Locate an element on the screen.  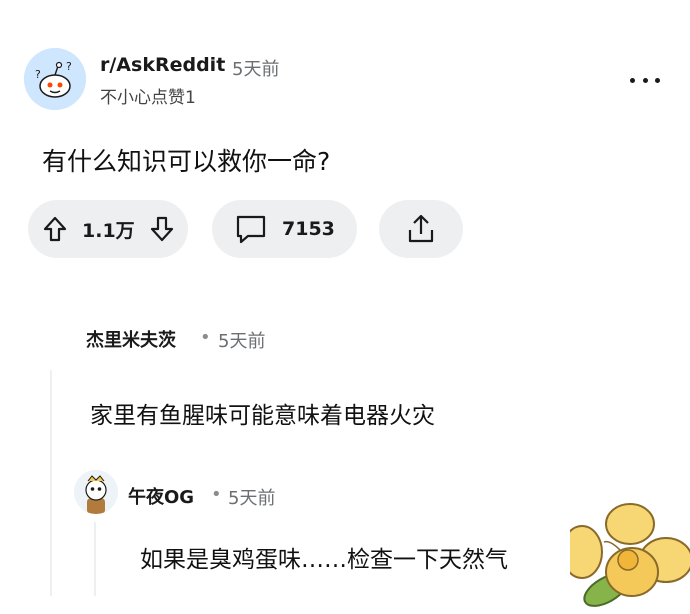
flower-sticker is located at coordinates (625, 550).